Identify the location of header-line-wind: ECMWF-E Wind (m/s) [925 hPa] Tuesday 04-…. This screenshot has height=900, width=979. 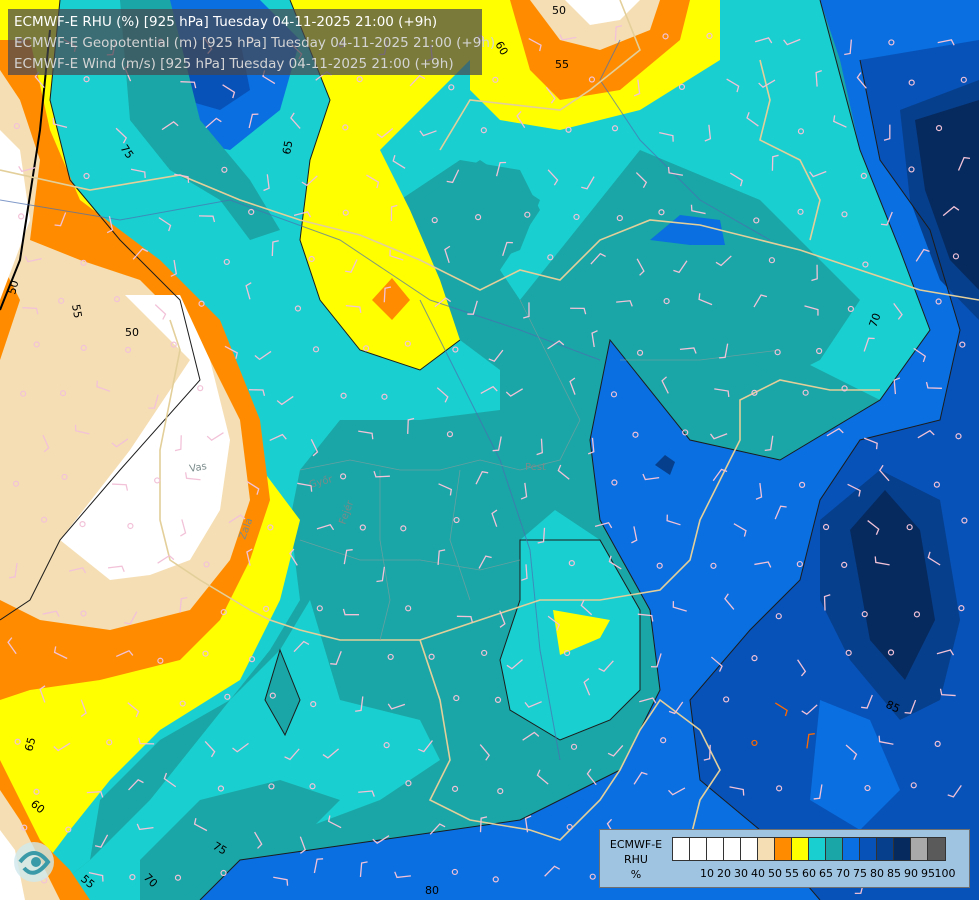
(234, 64).